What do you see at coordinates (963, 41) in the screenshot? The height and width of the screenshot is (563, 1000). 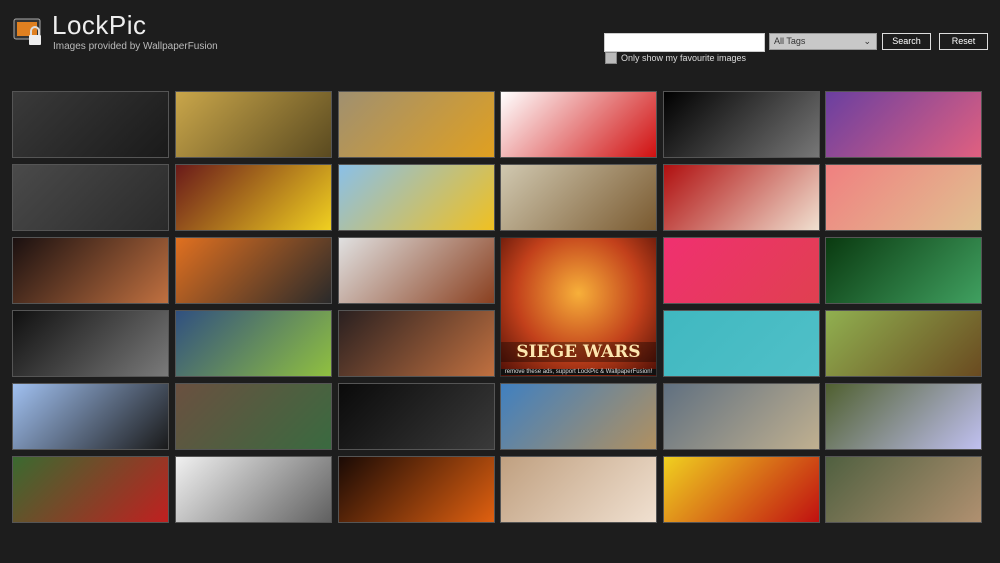 I see `reset-button: Reset` at bounding box center [963, 41].